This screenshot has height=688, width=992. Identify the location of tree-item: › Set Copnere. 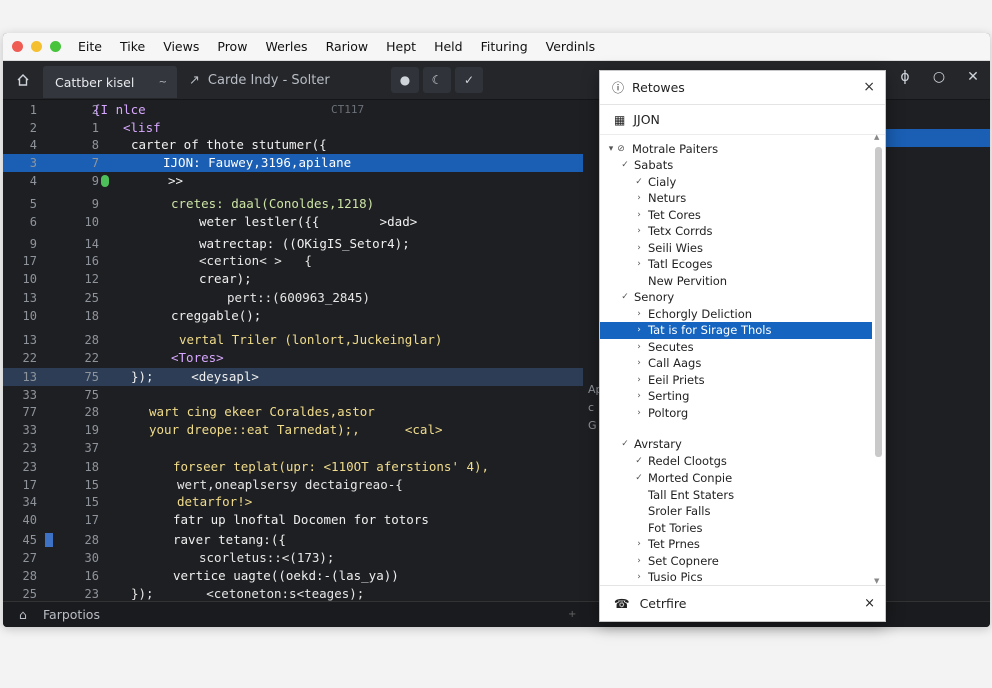
(736, 561).